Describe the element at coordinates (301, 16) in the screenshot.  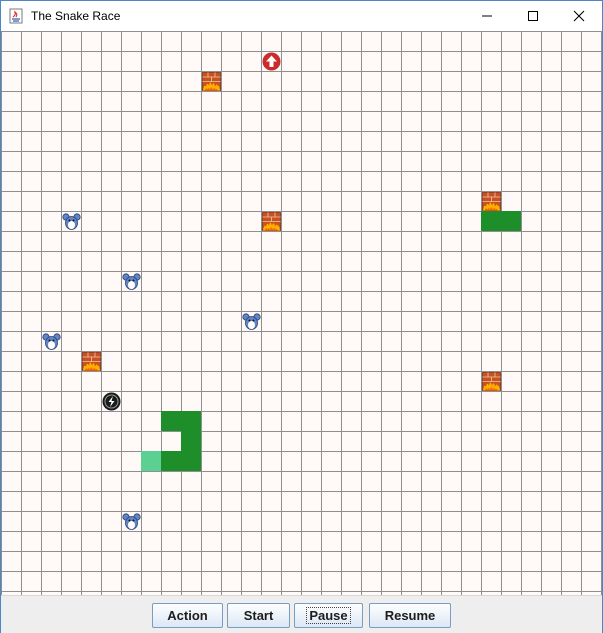
I see `title-bar: The Snake Race` at that location.